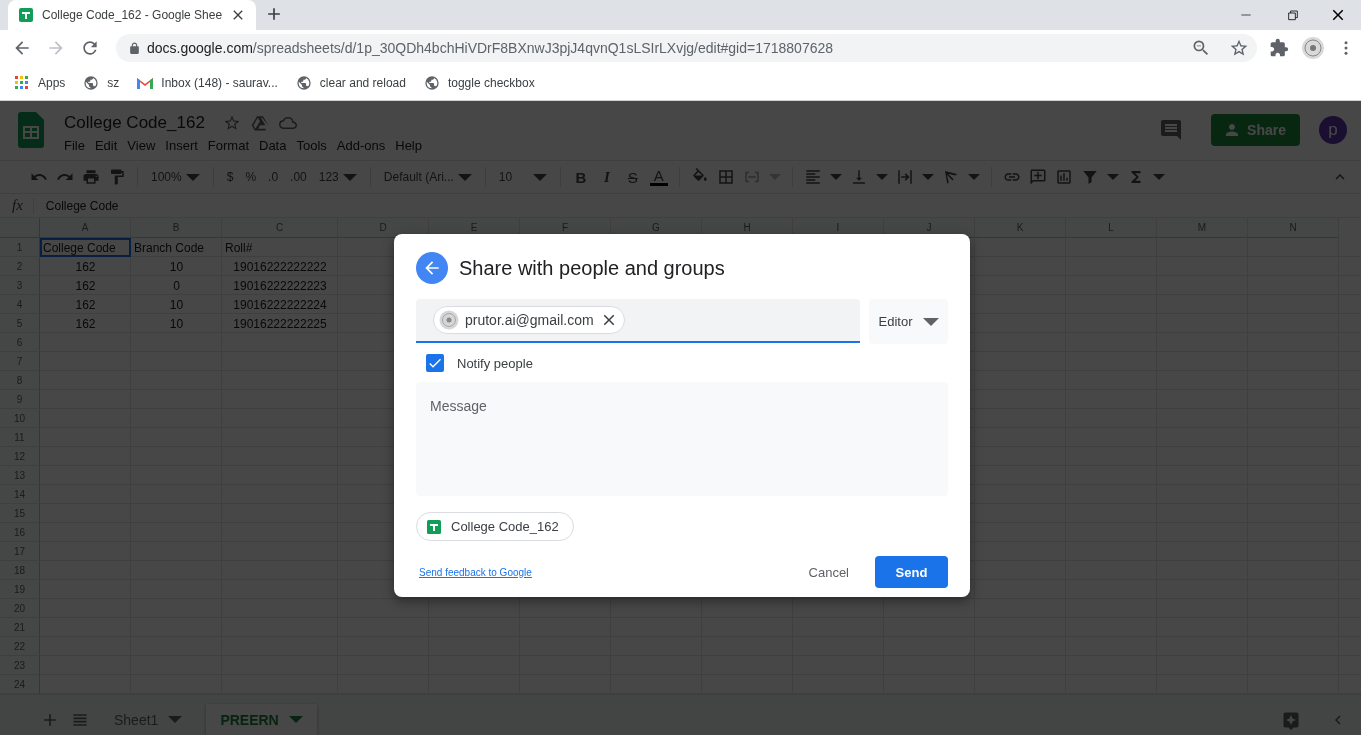 The image size is (1361, 735). What do you see at coordinates (134, 123) in the screenshot?
I see `document-title: College Code_162` at bounding box center [134, 123].